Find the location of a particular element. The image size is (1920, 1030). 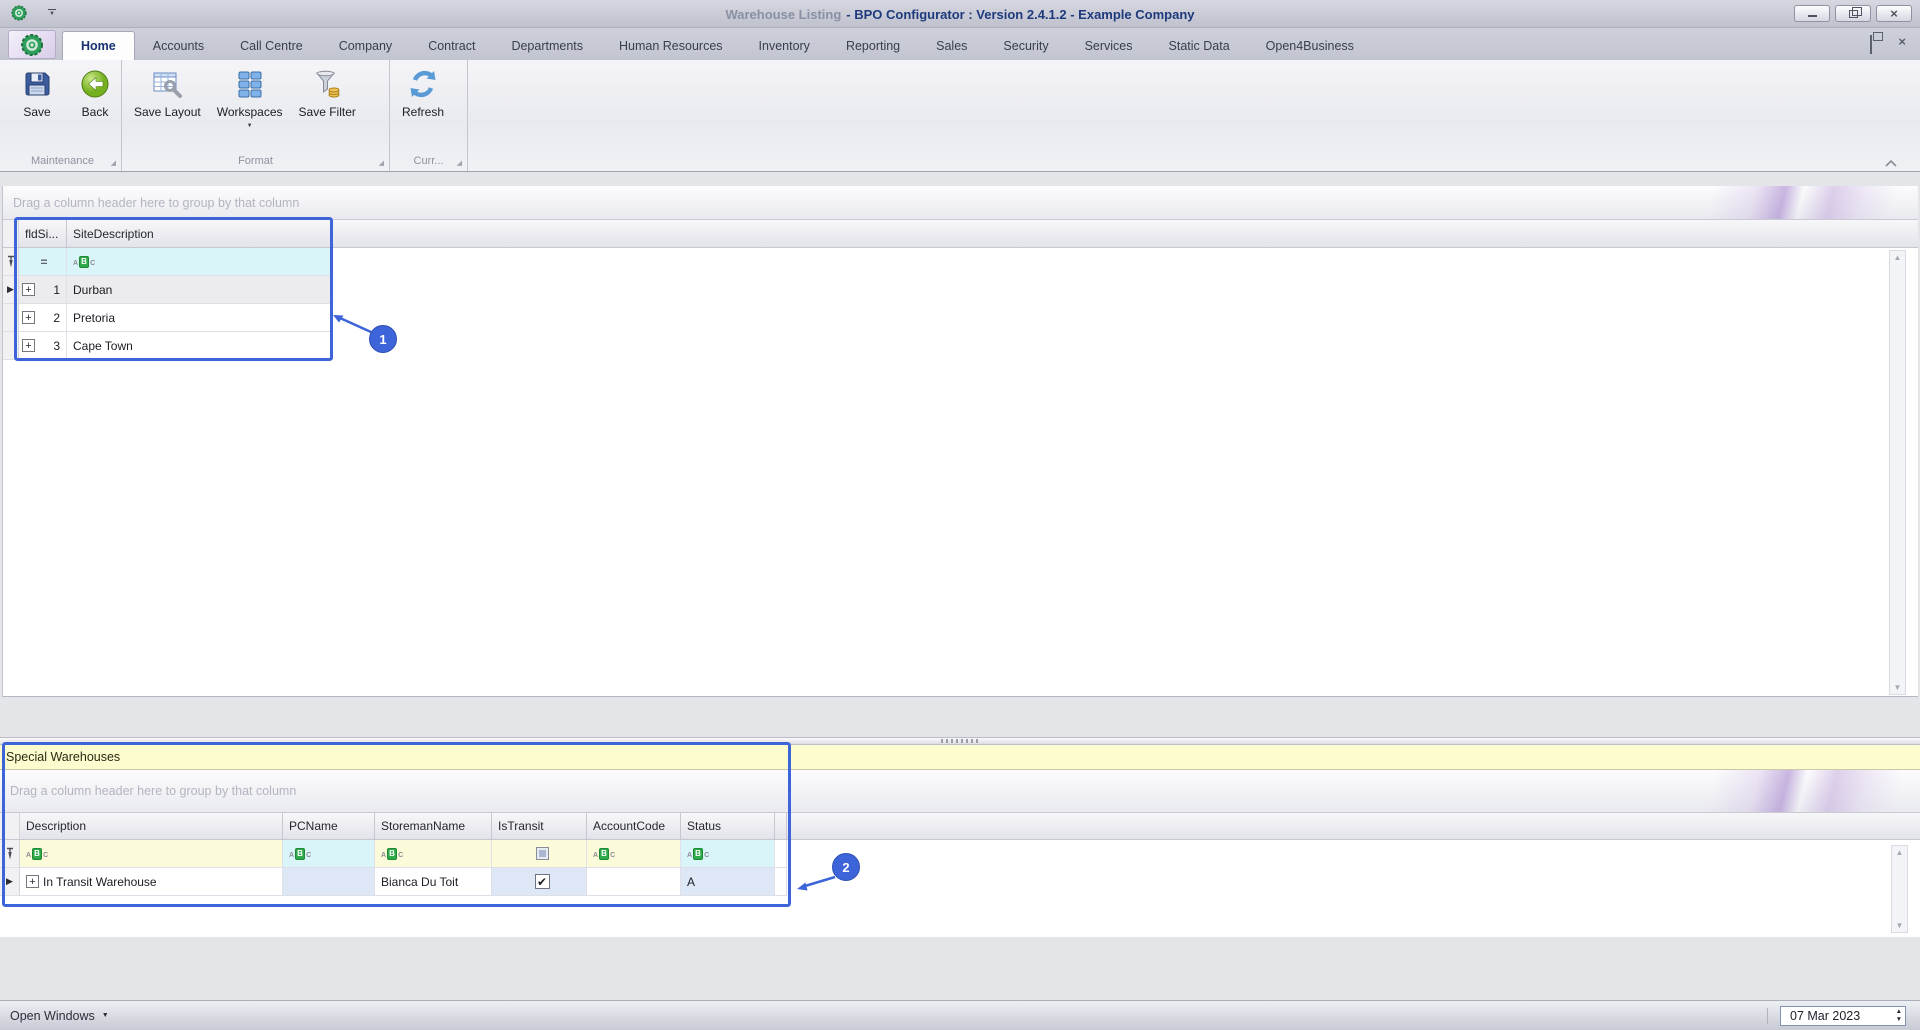

grid-row-cape-town: + 3 Cape Town is located at coordinates (168, 346).